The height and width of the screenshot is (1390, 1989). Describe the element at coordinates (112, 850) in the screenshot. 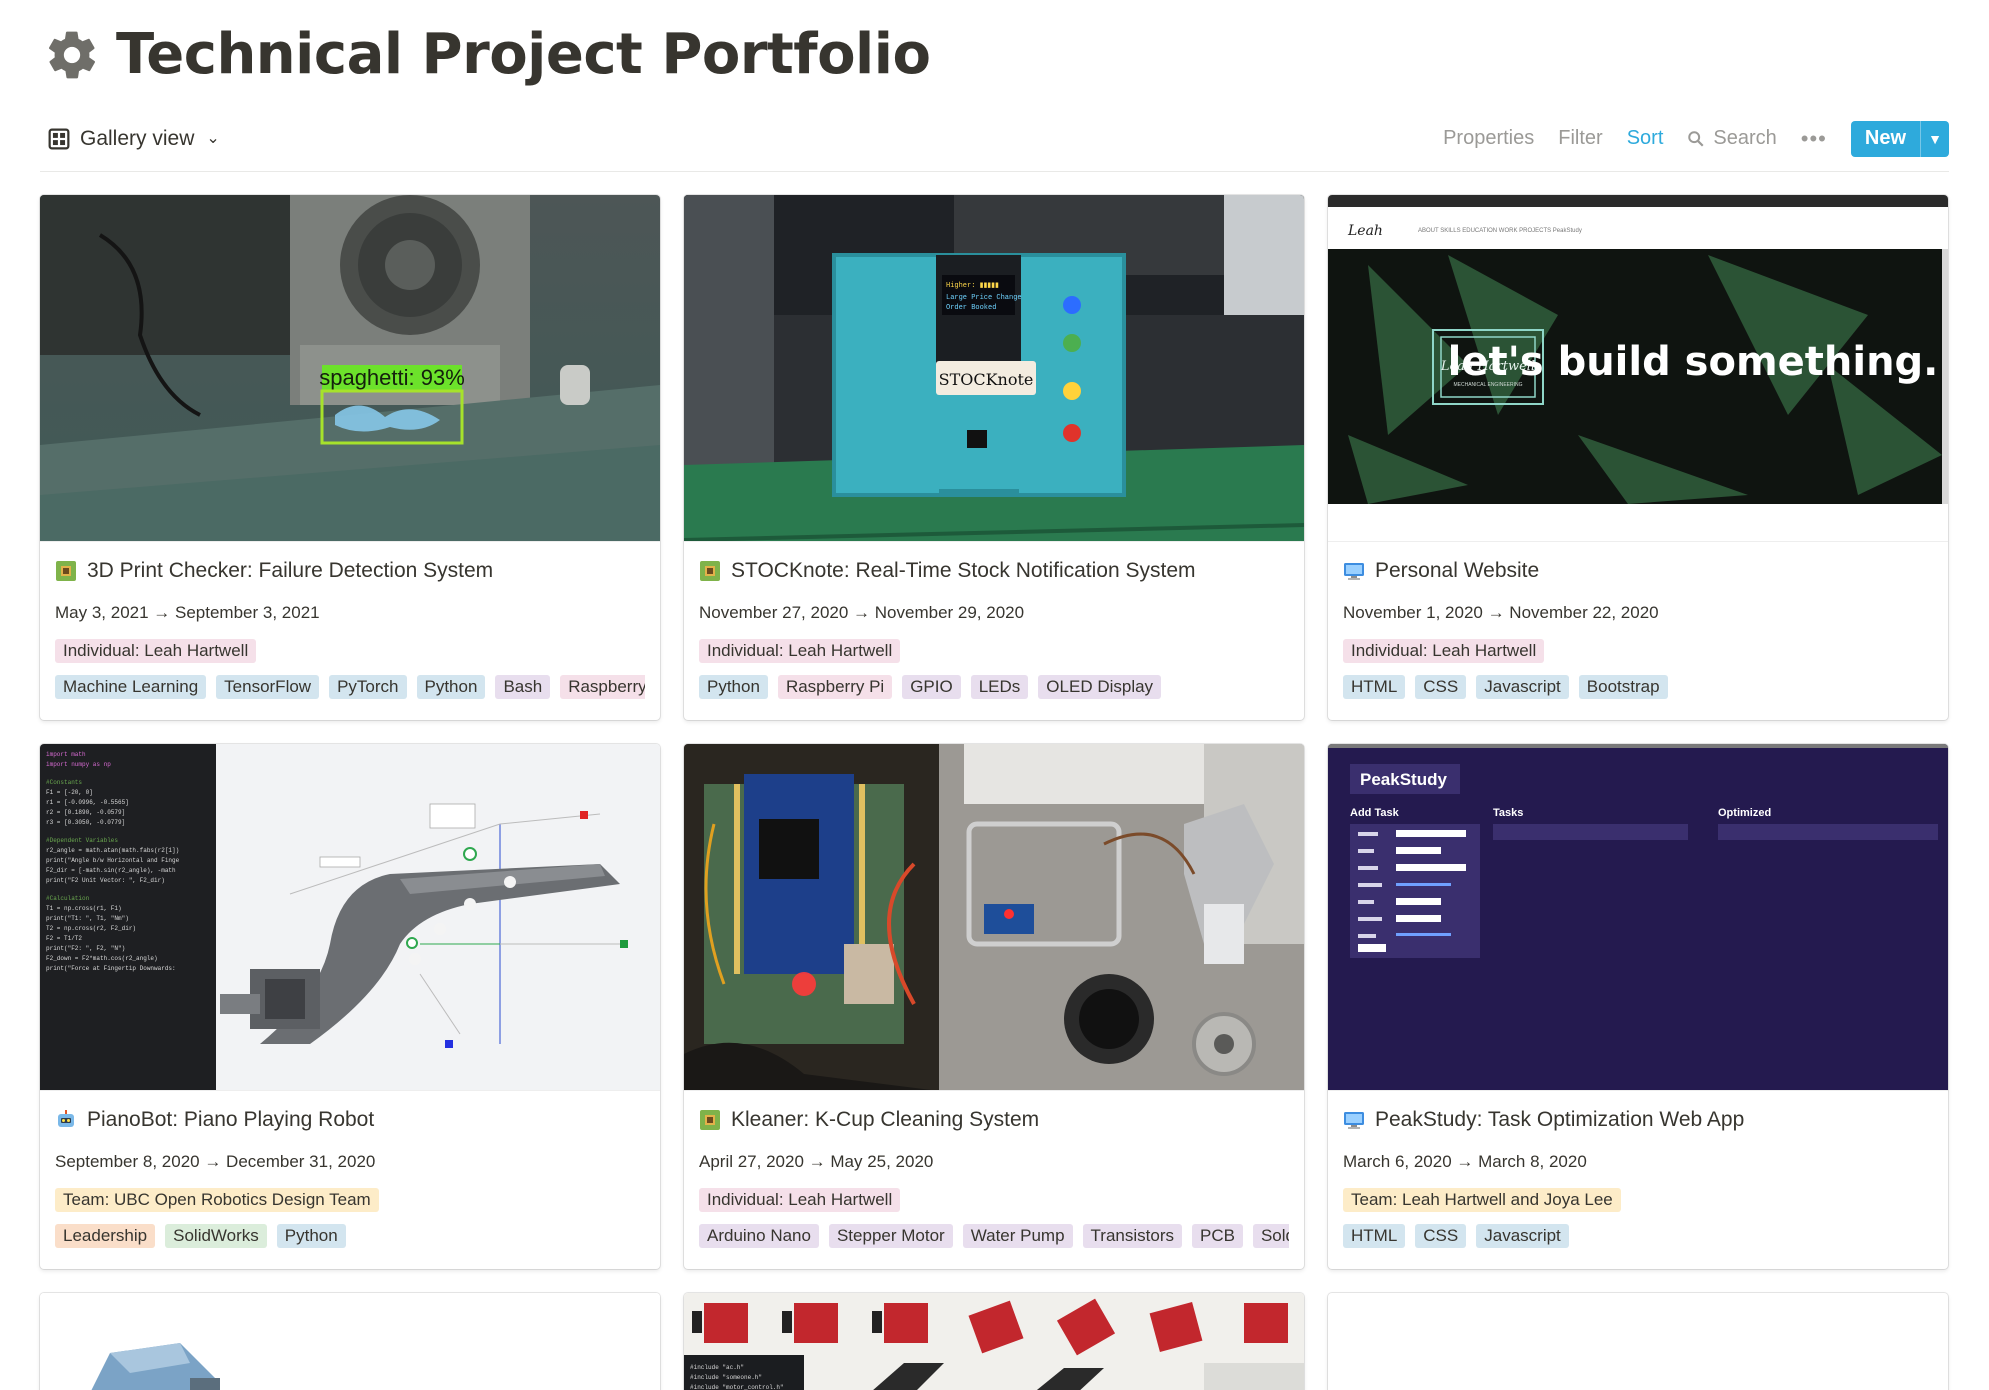

I see `svg-text:r2_angle = math.atan(math.fabs: r2_angle = math.atan(math.fabs(r2[1])` at that location.